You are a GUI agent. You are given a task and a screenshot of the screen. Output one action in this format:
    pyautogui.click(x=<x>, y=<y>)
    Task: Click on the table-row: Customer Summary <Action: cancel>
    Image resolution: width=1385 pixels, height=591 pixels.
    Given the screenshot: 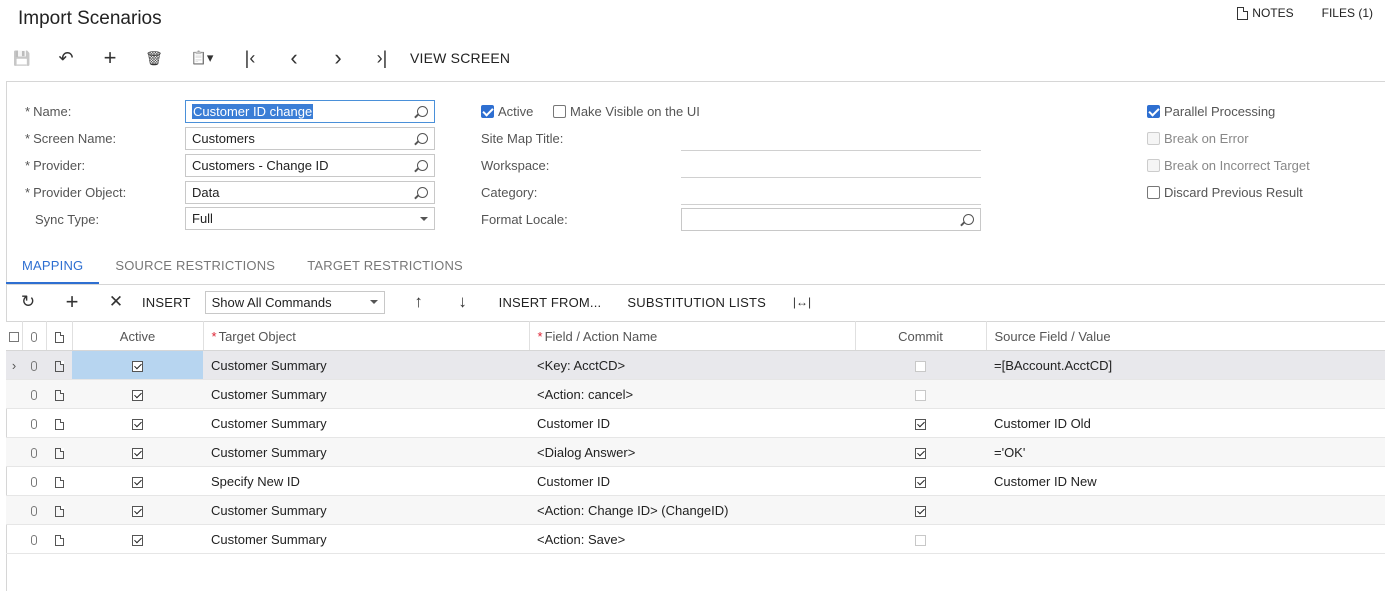 What is the action you would take?
    pyautogui.click(x=695, y=394)
    